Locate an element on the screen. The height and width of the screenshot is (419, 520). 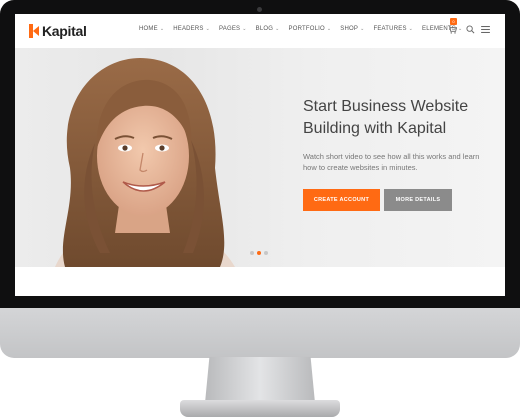
logo: Kapital is located at coordinates (58, 31).